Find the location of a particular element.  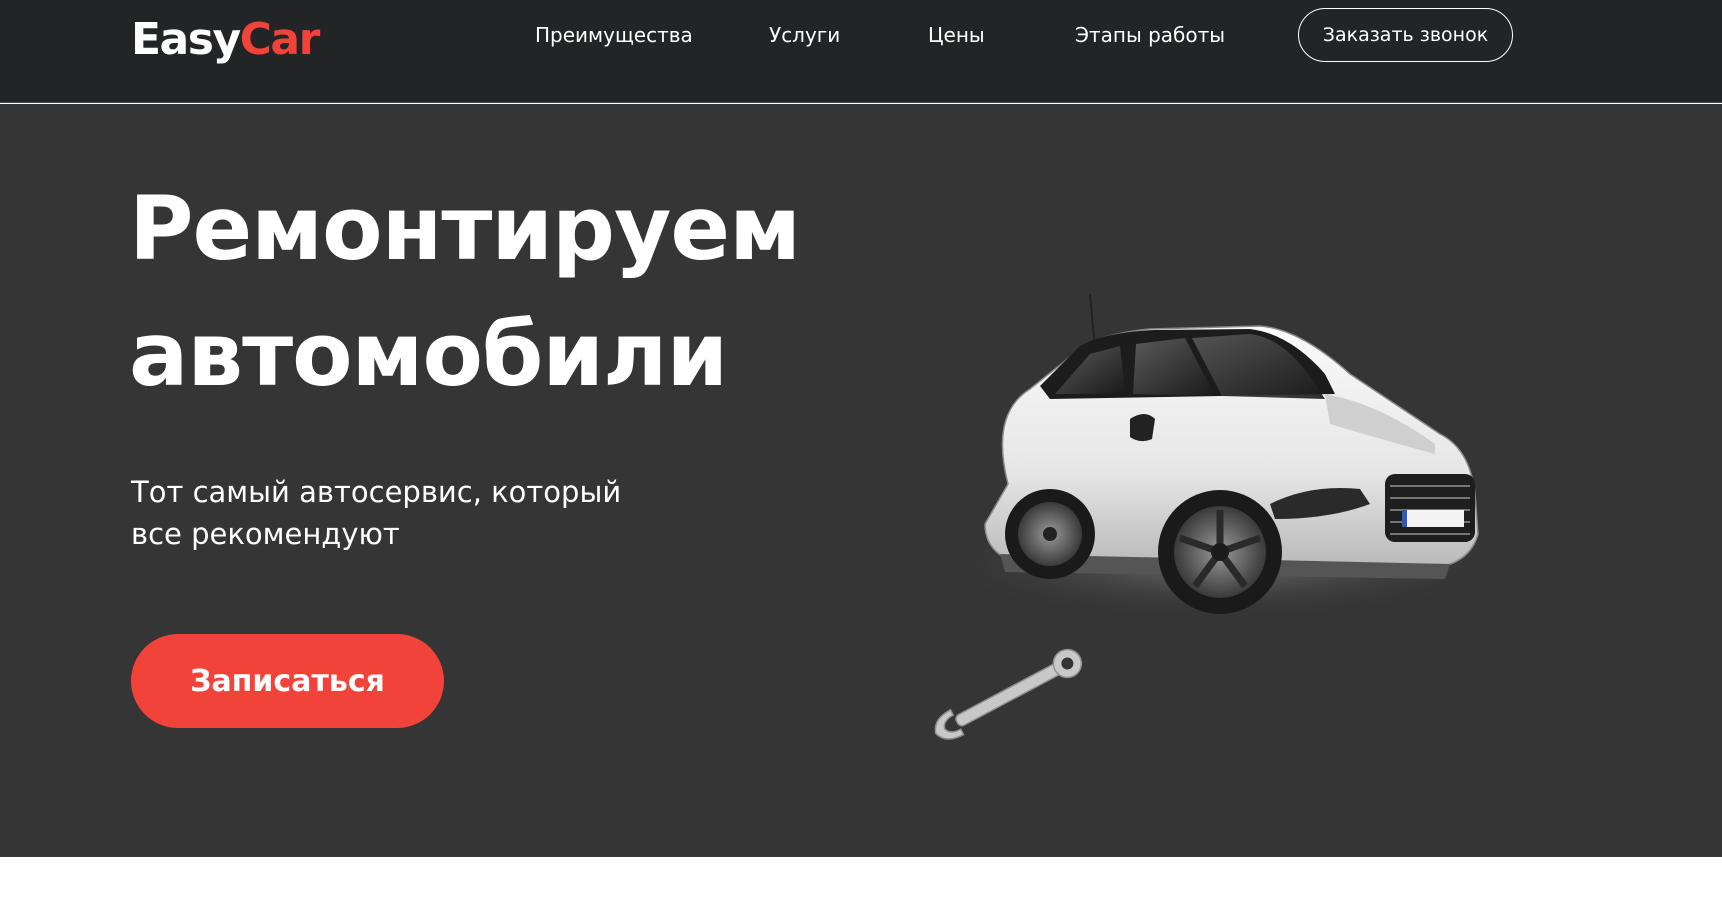

logo-text-car: Car is located at coordinates (280, 39).